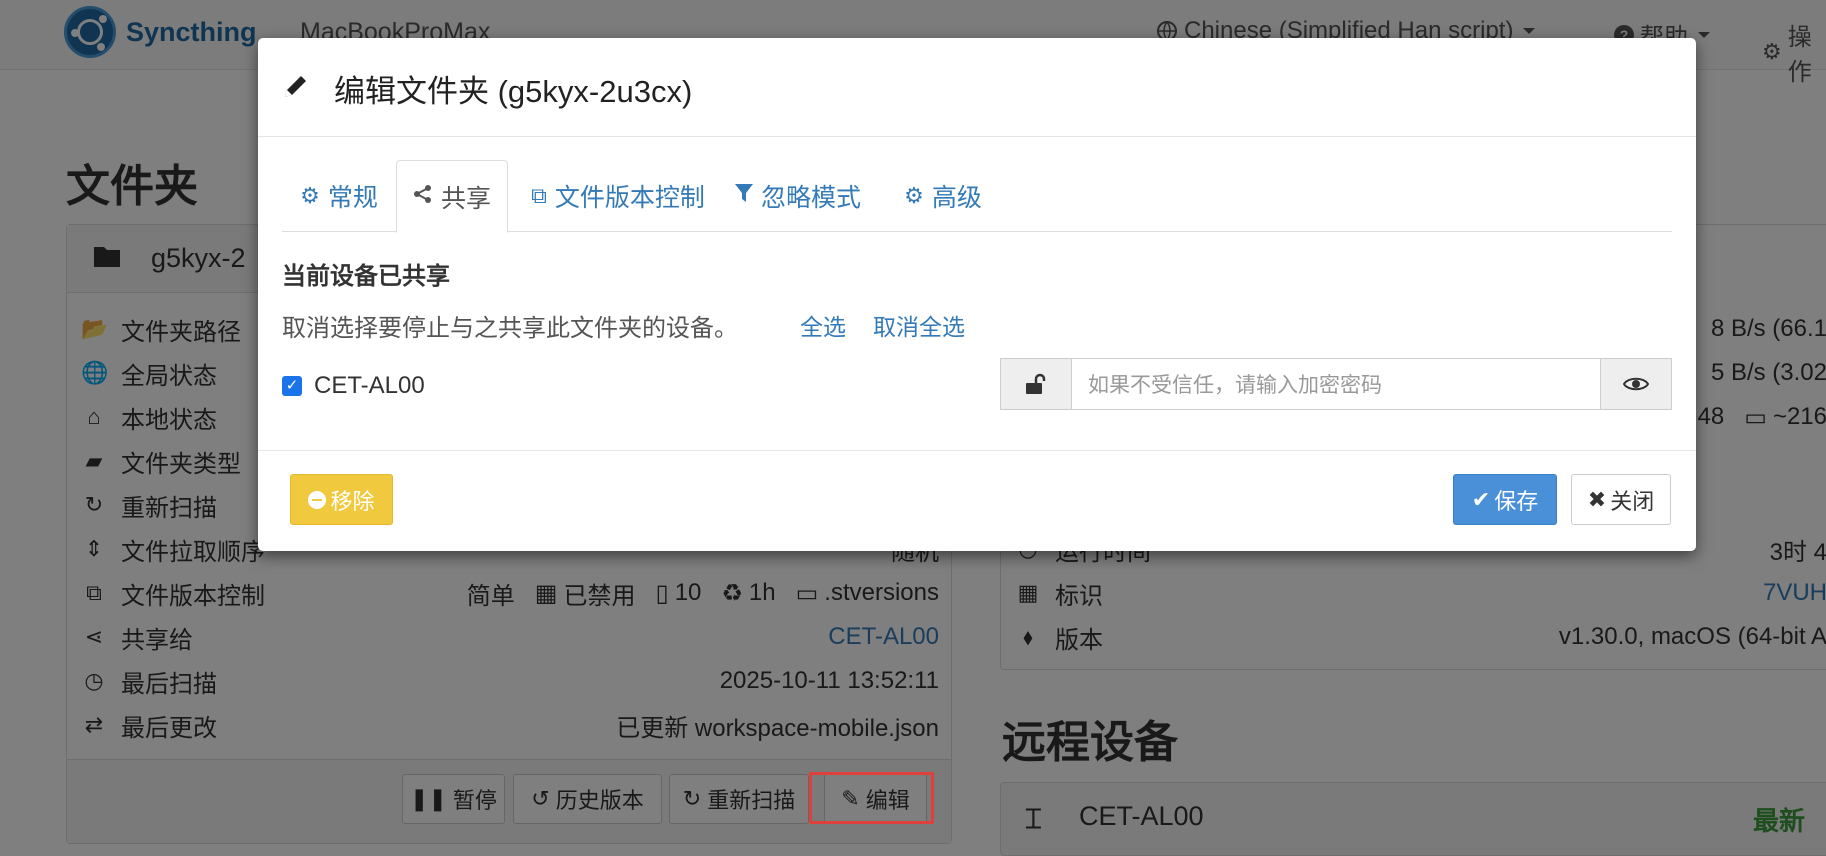  I want to click on close-button: ✖ 关闭, so click(1621, 499).